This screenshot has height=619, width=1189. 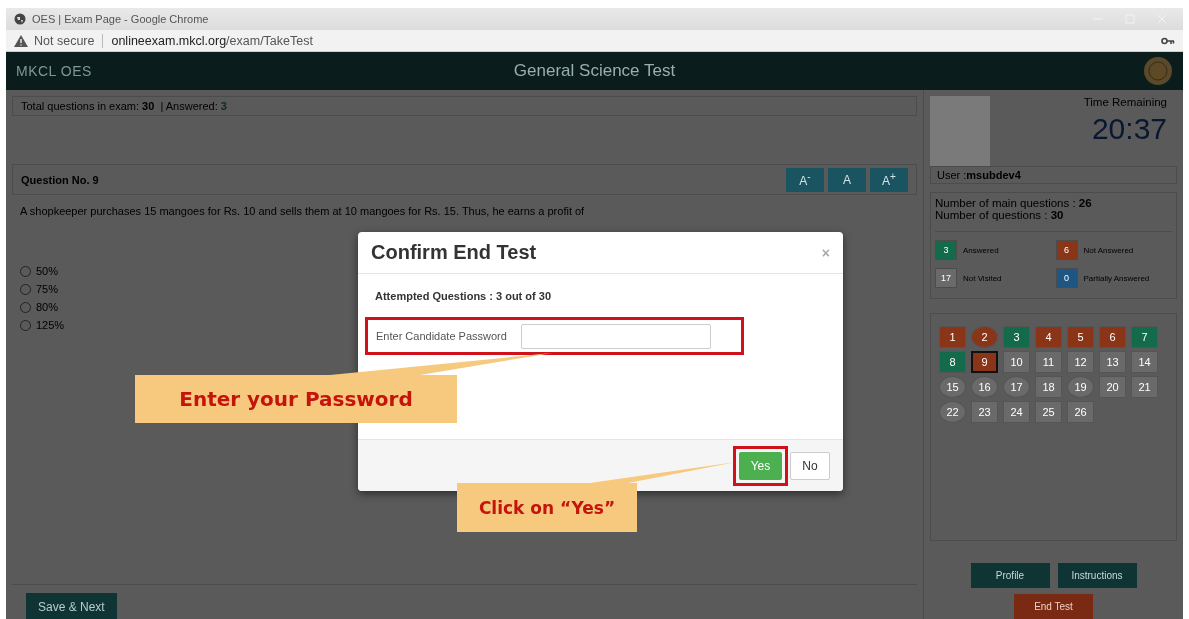 What do you see at coordinates (1080, 337) in the screenshot?
I see `question-number-button: 5` at bounding box center [1080, 337].